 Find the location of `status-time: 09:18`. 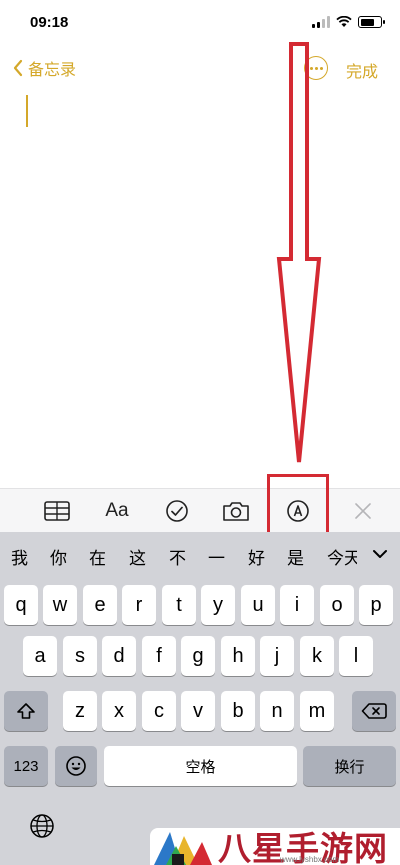

status-time: 09:18 is located at coordinates (49, 22).